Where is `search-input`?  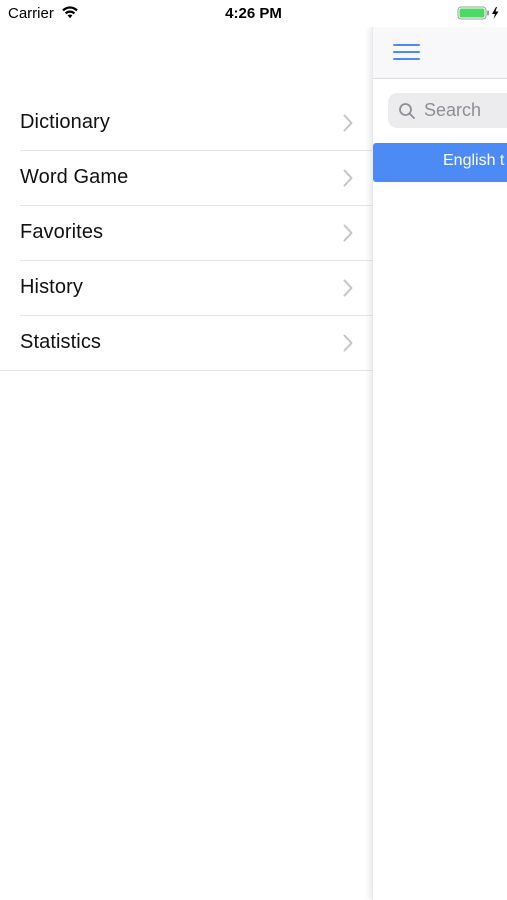 search-input is located at coordinates (465, 110).